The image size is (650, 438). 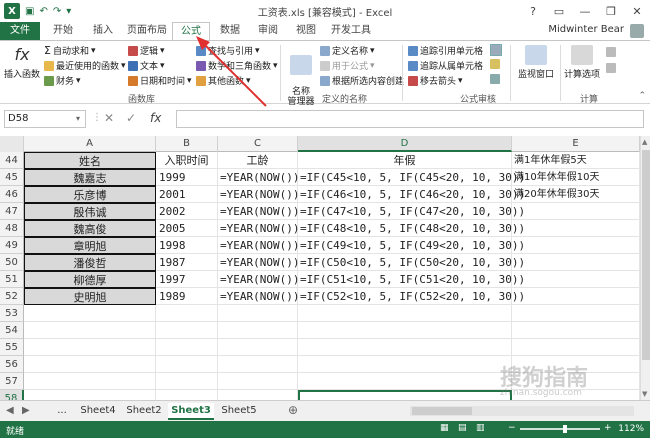 I want to click on cell-c56, so click(x=258, y=364).